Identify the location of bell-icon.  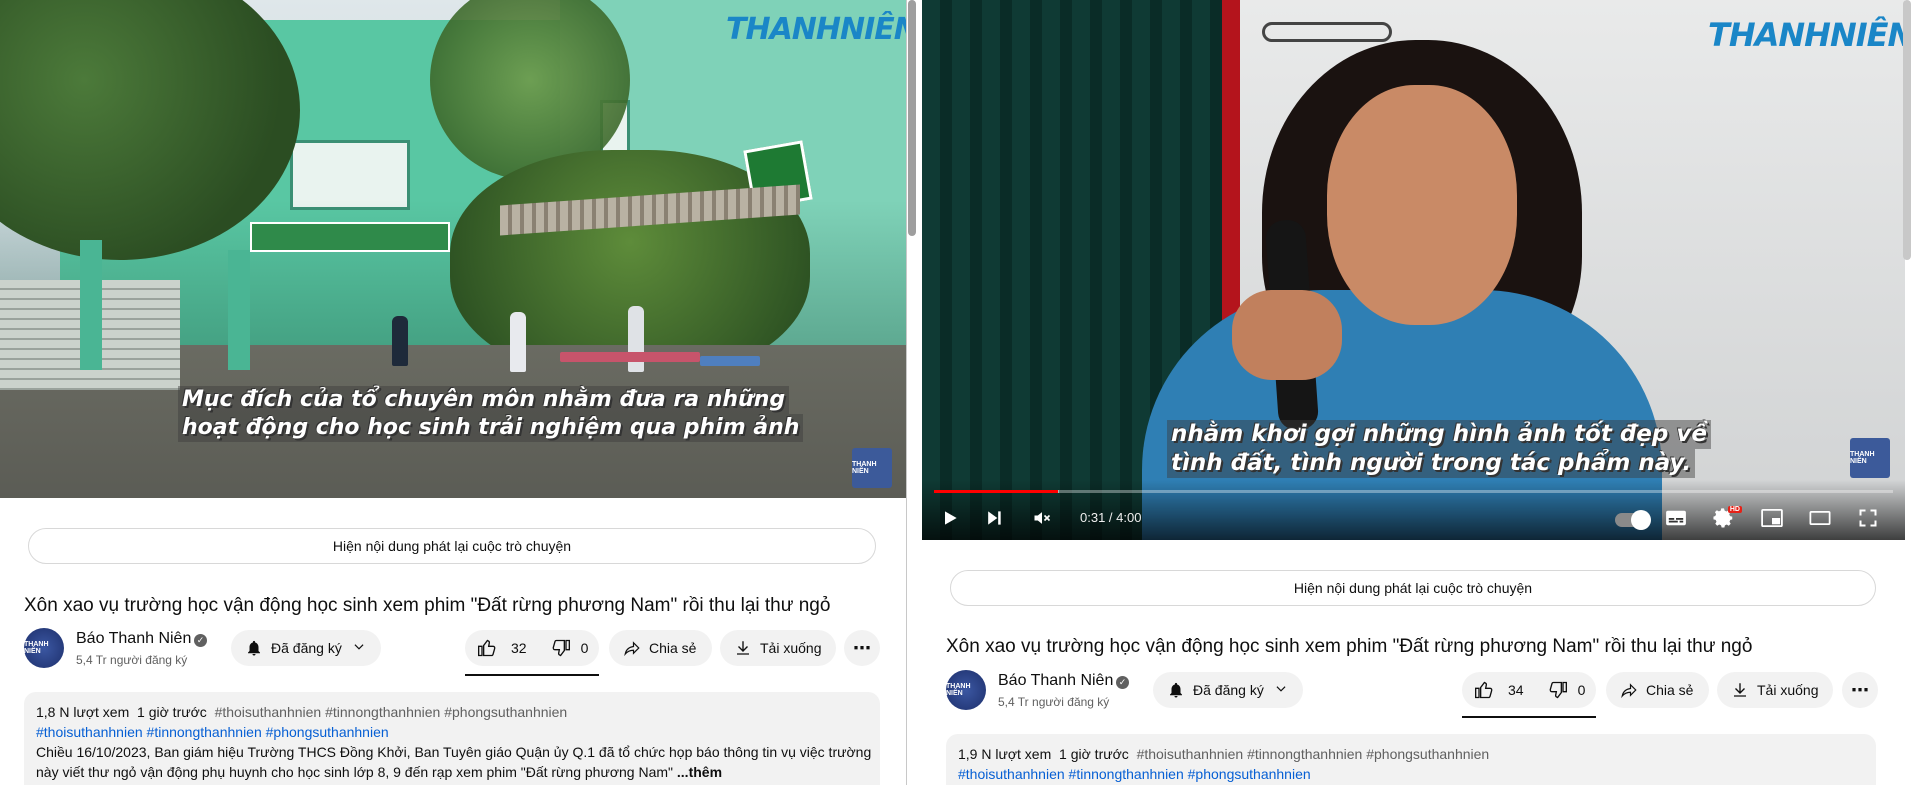
(254, 648).